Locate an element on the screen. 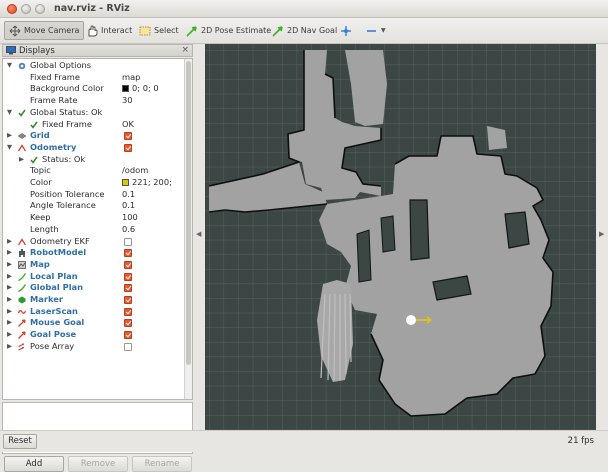 The image size is (608, 472). goal-arrow-icon is located at coordinates (22, 323).